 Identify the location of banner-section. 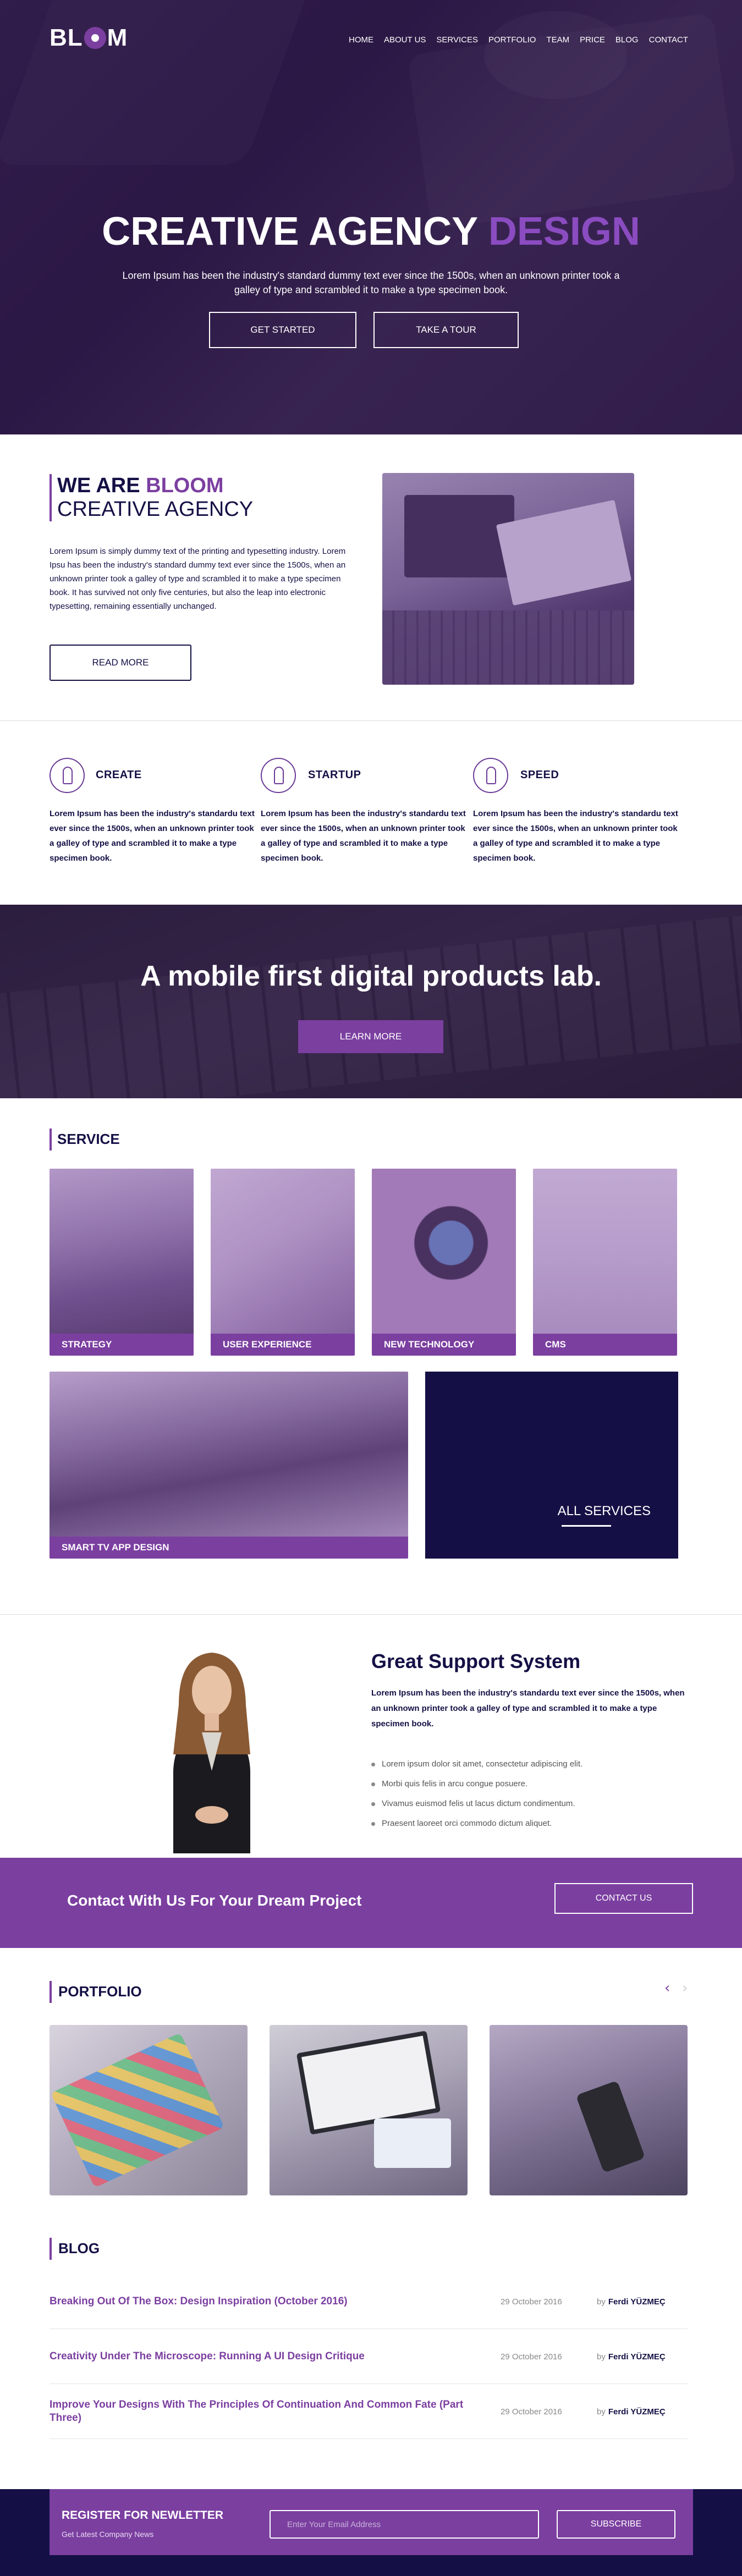
(371, 1001).